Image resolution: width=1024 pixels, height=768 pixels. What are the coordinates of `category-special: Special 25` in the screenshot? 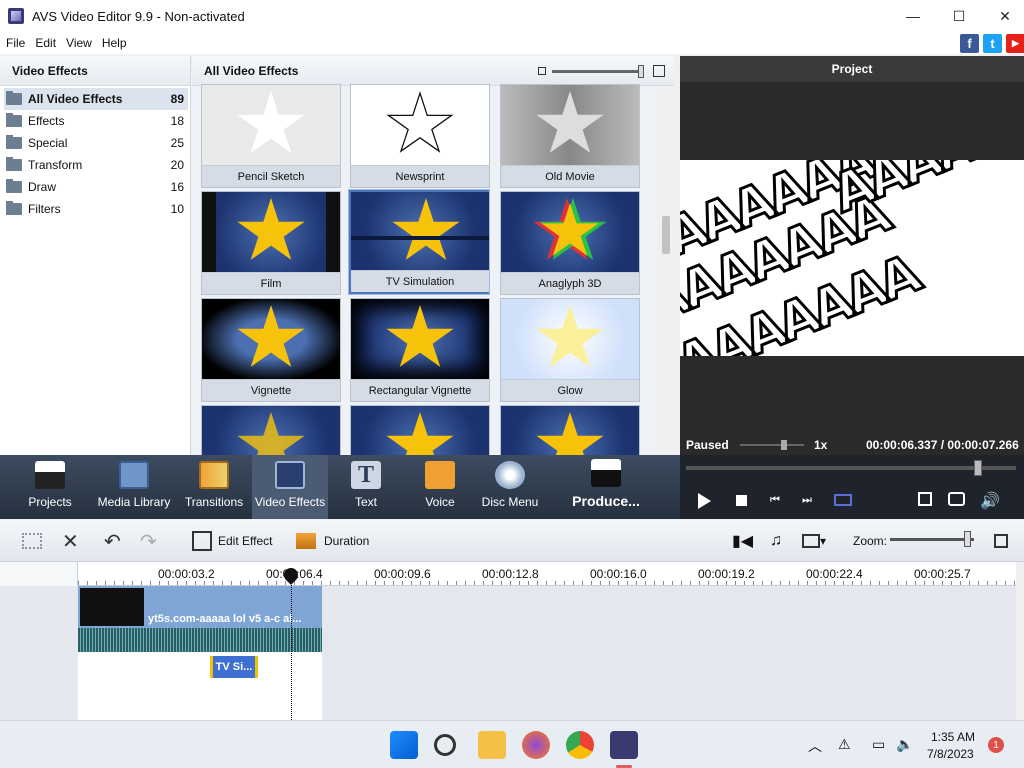 It's located at (96, 143).